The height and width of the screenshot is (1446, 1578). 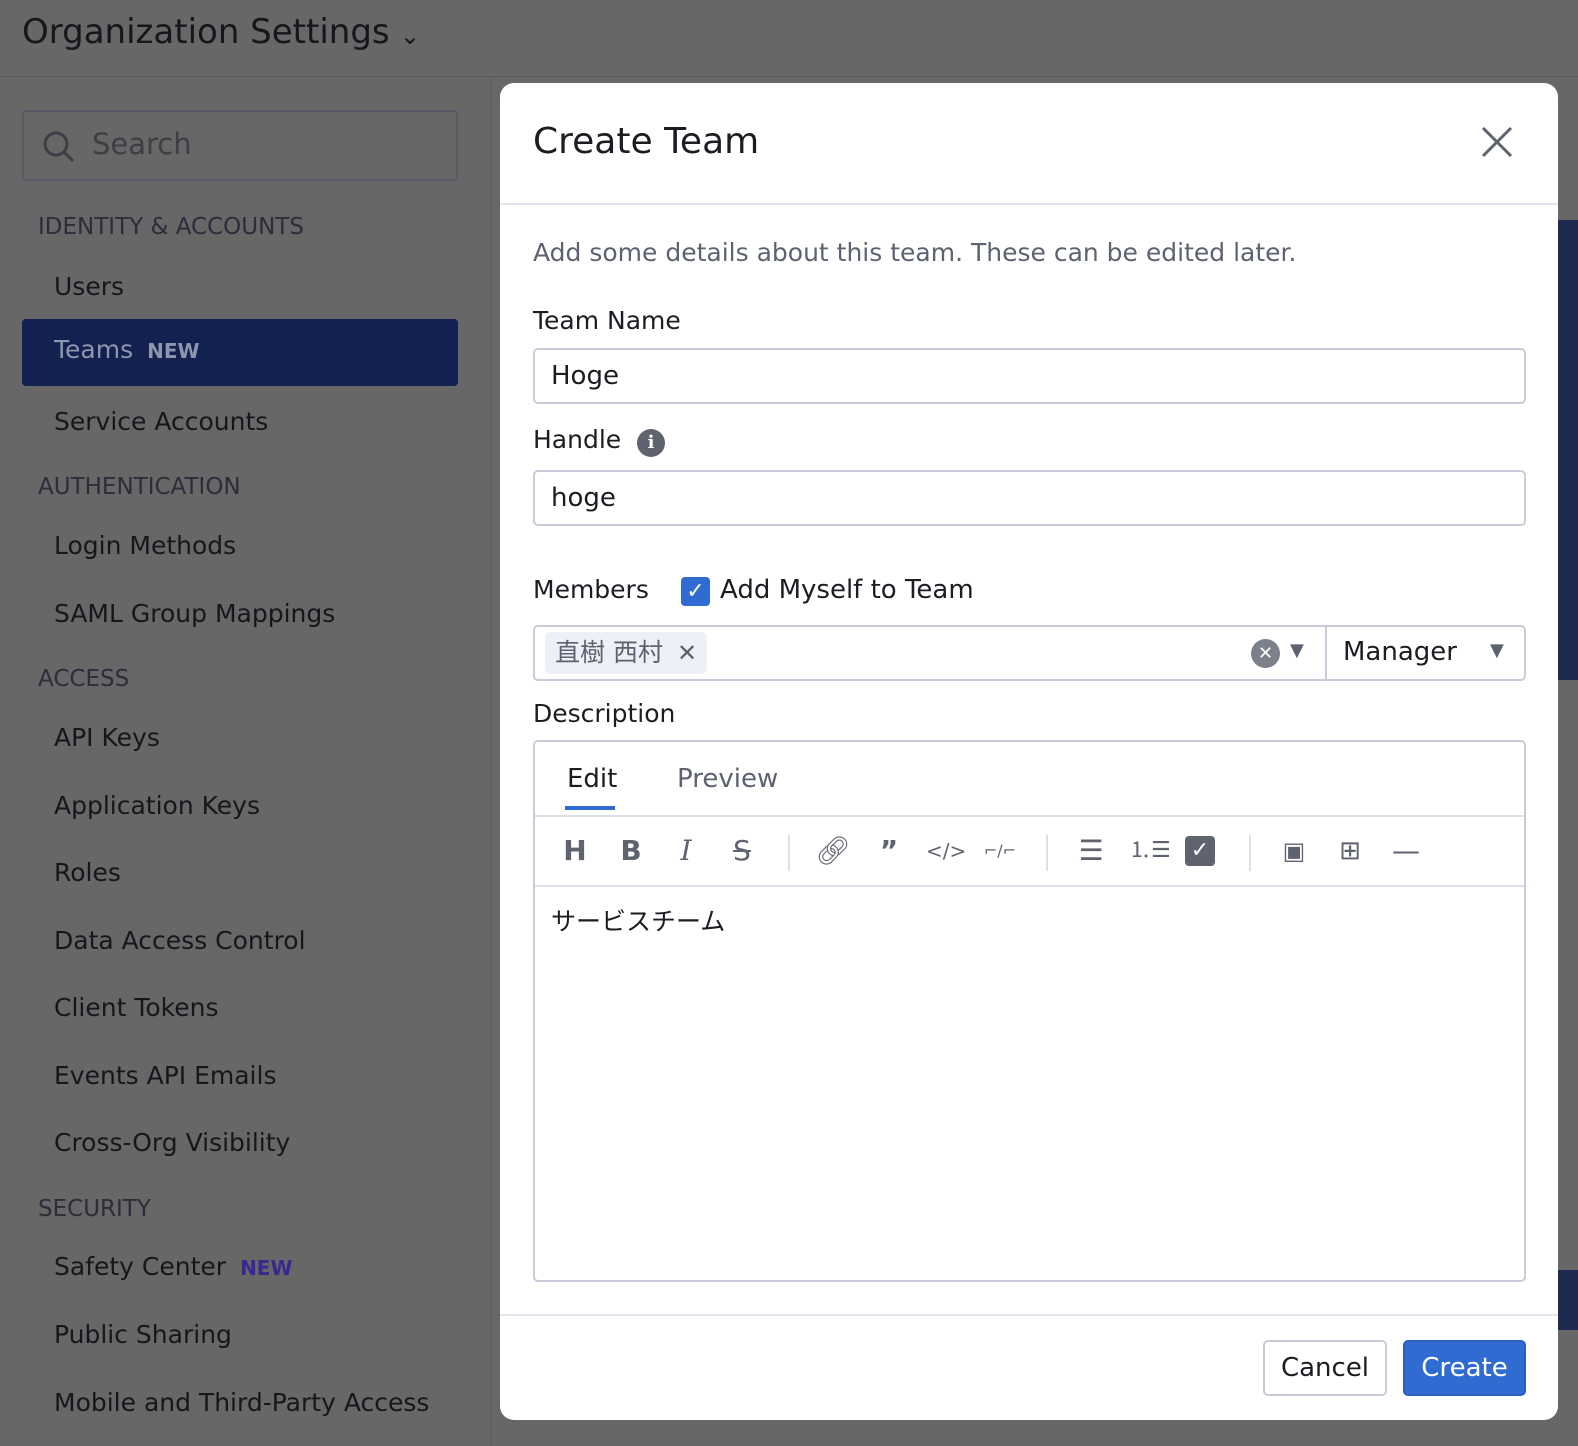 I want to click on sidebar-item-client-tokens: Client Tokens, so click(x=136, y=1007).